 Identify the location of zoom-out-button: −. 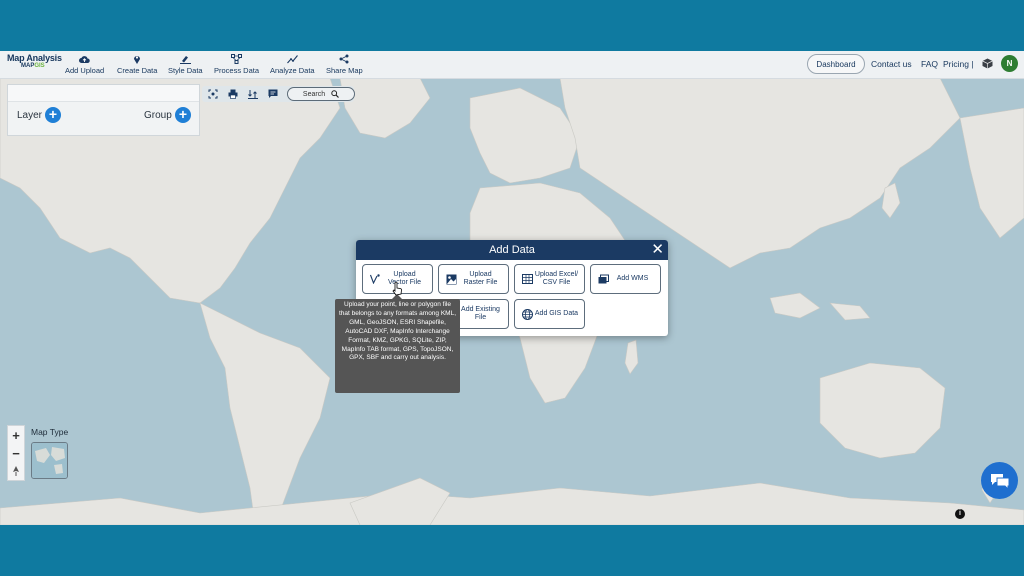
(16, 453).